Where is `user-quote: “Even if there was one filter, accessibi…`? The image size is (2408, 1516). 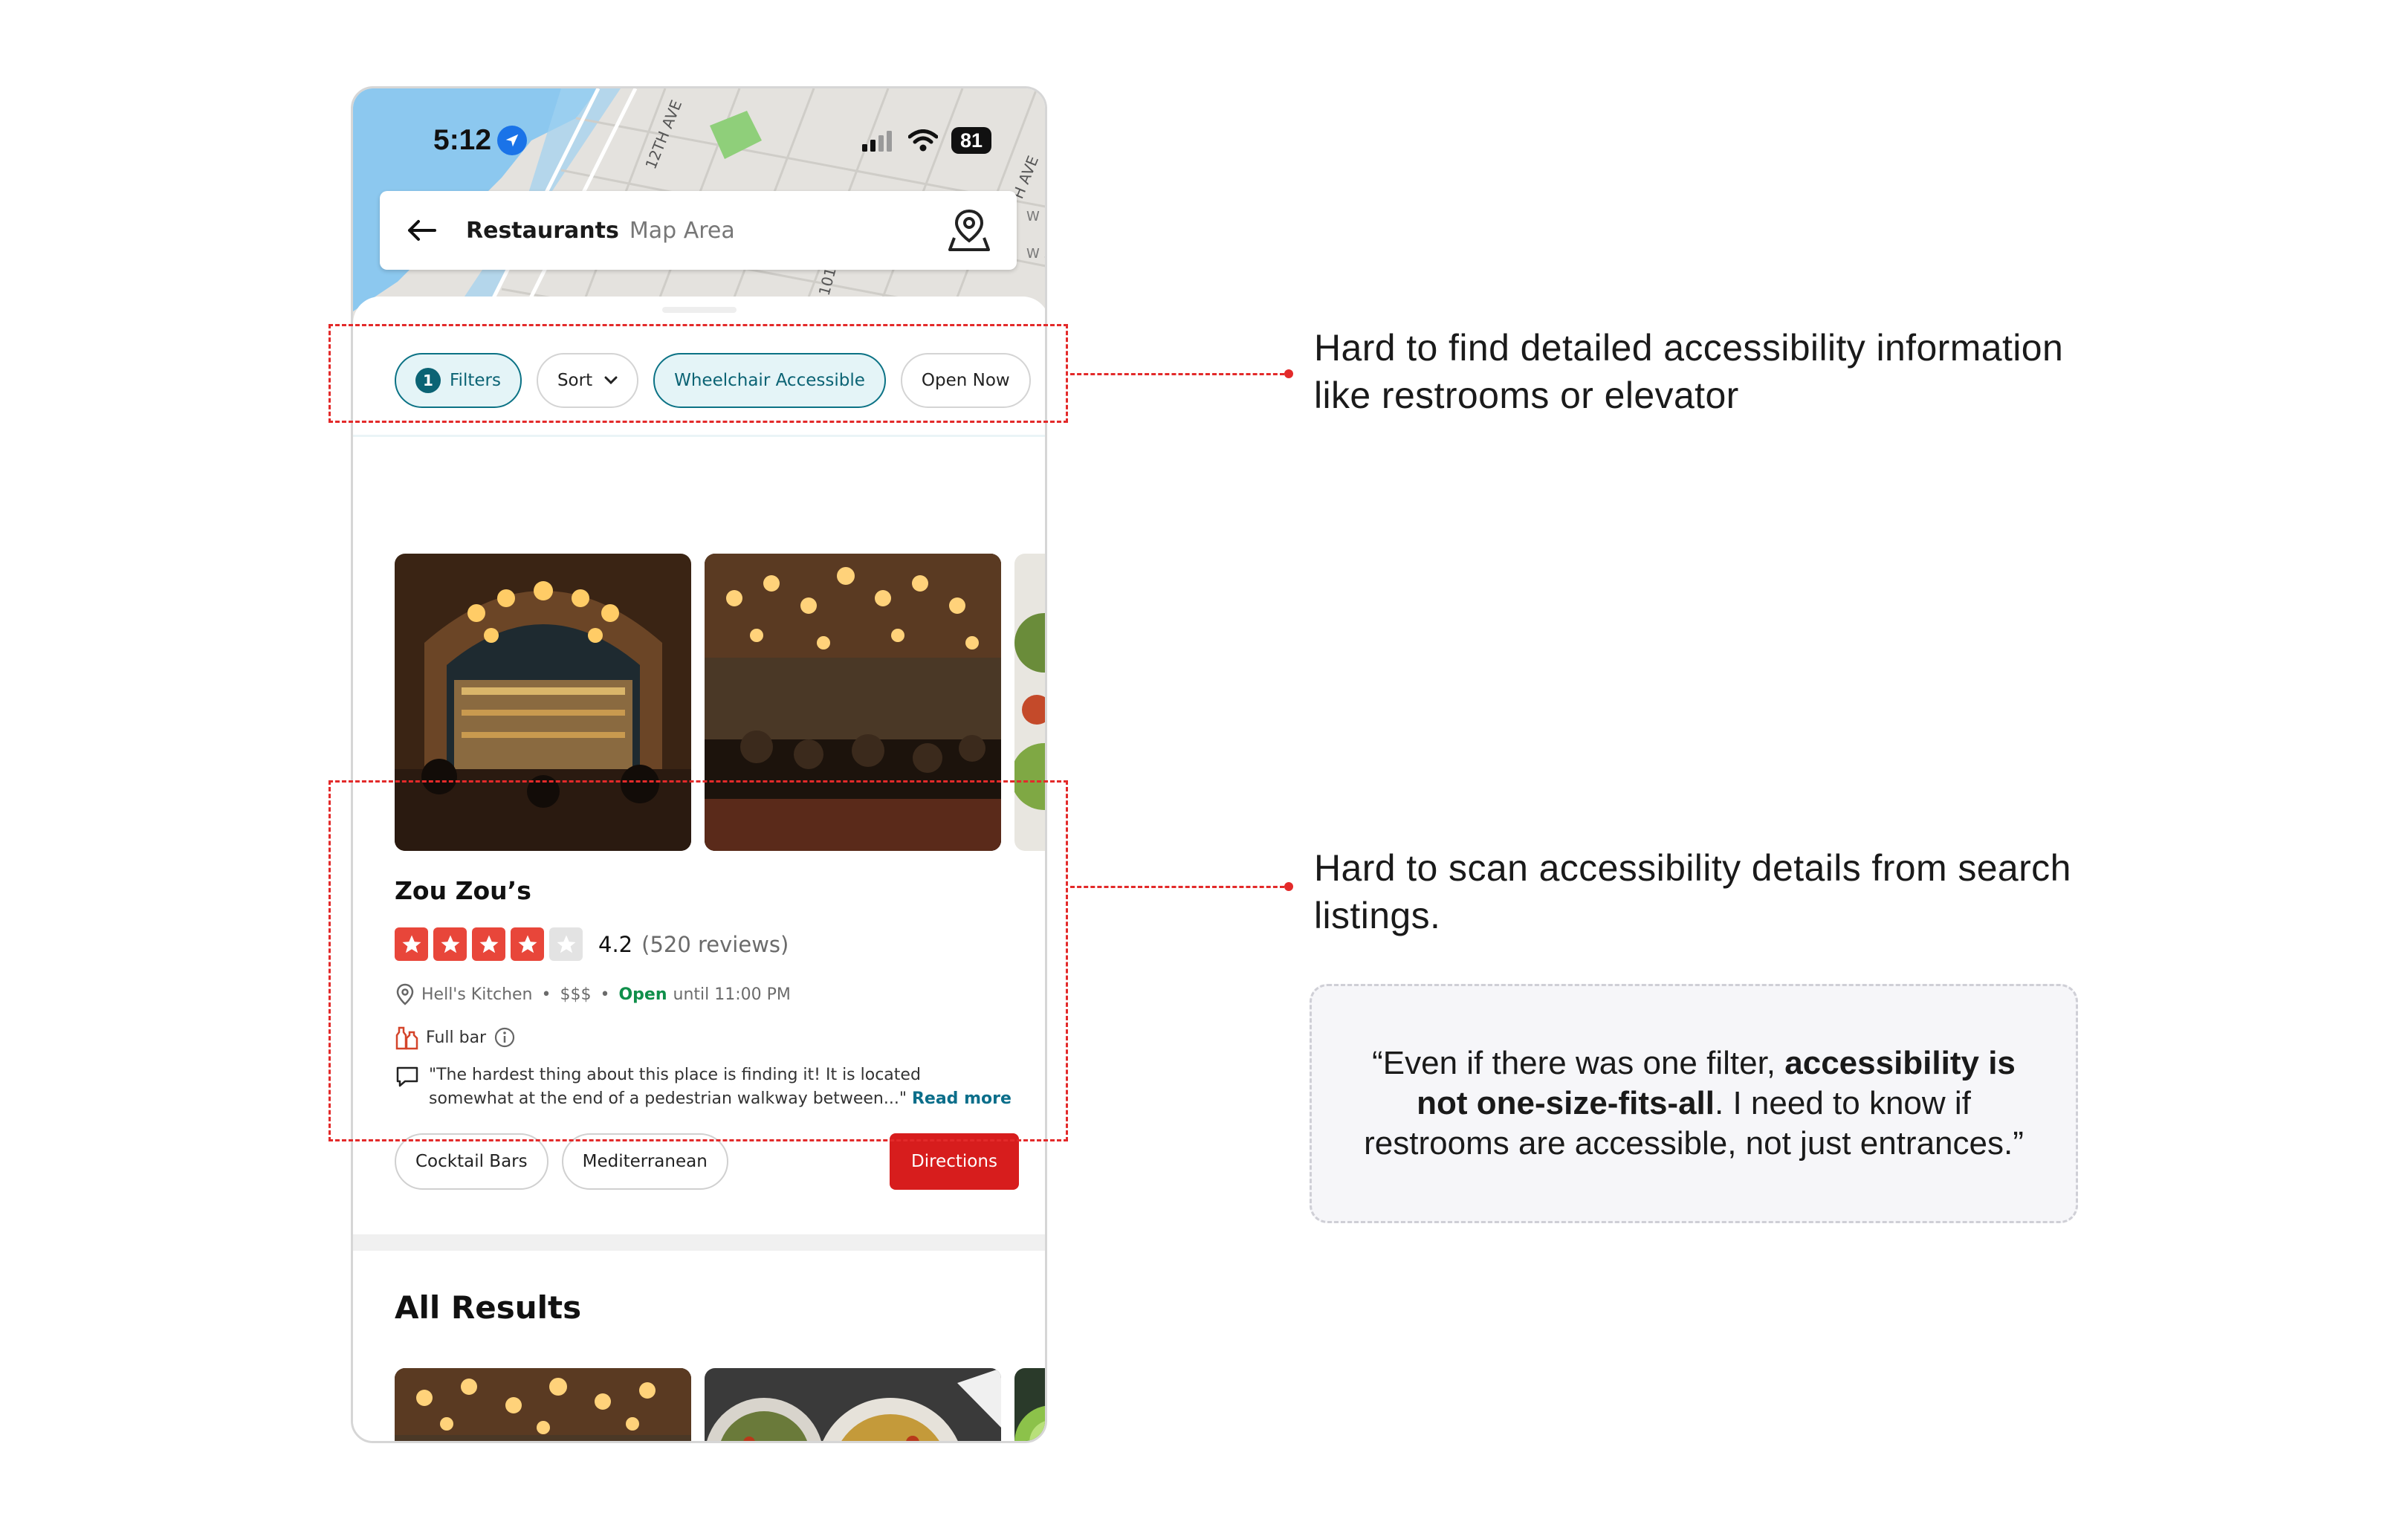 user-quote: “Even if there was one filter, accessibi… is located at coordinates (1694, 1103).